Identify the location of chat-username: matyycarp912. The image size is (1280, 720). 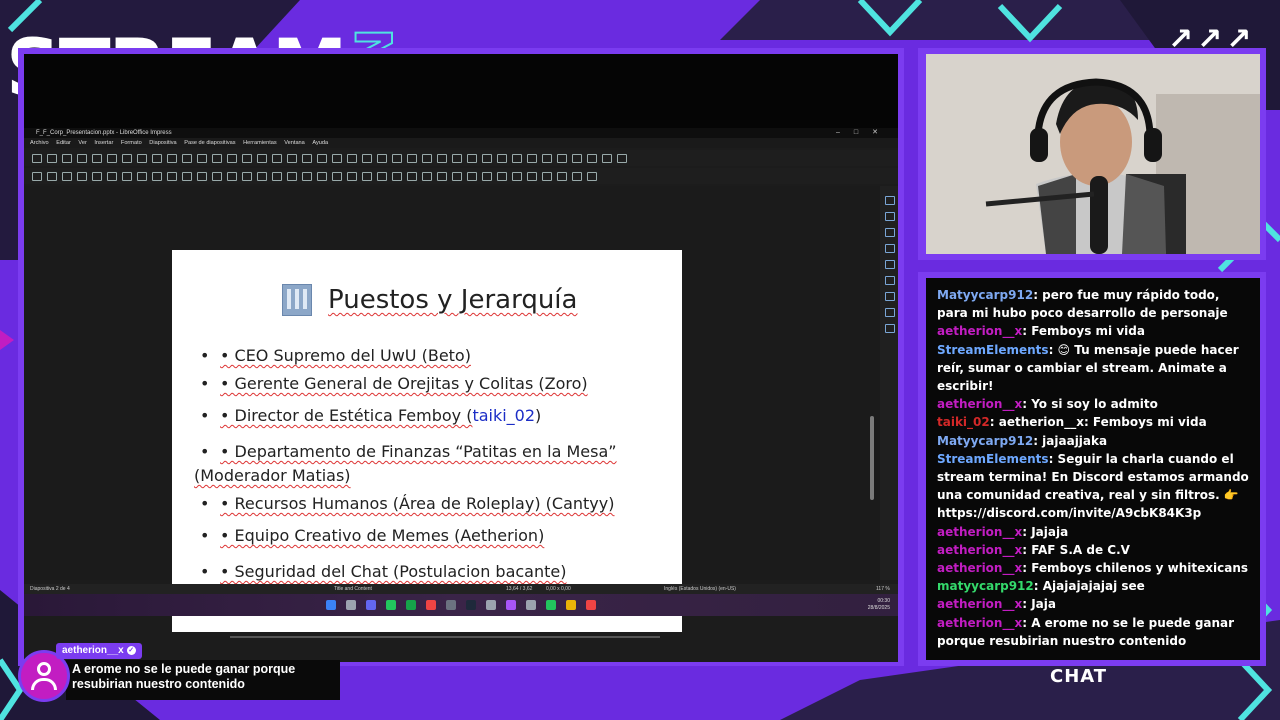
(985, 586).